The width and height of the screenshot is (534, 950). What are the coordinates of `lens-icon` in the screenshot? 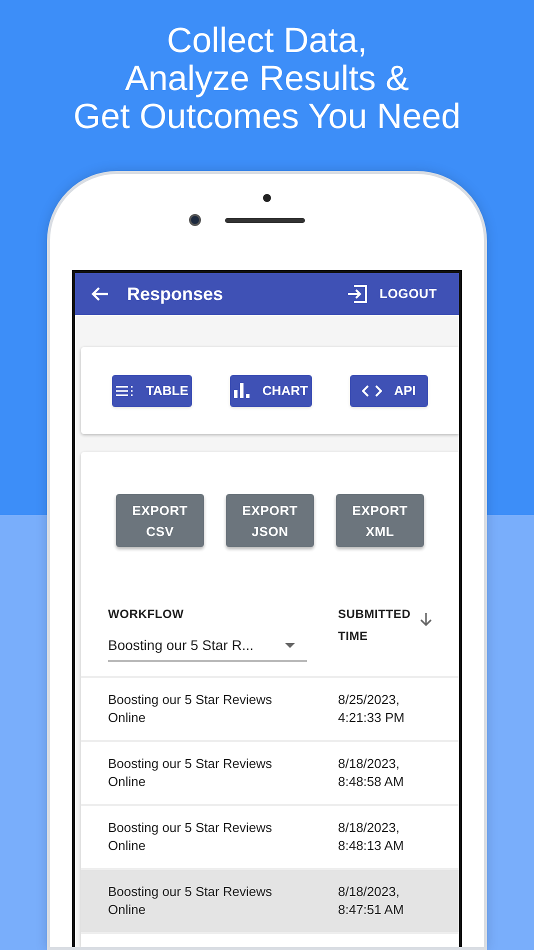 It's located at (195, 220).